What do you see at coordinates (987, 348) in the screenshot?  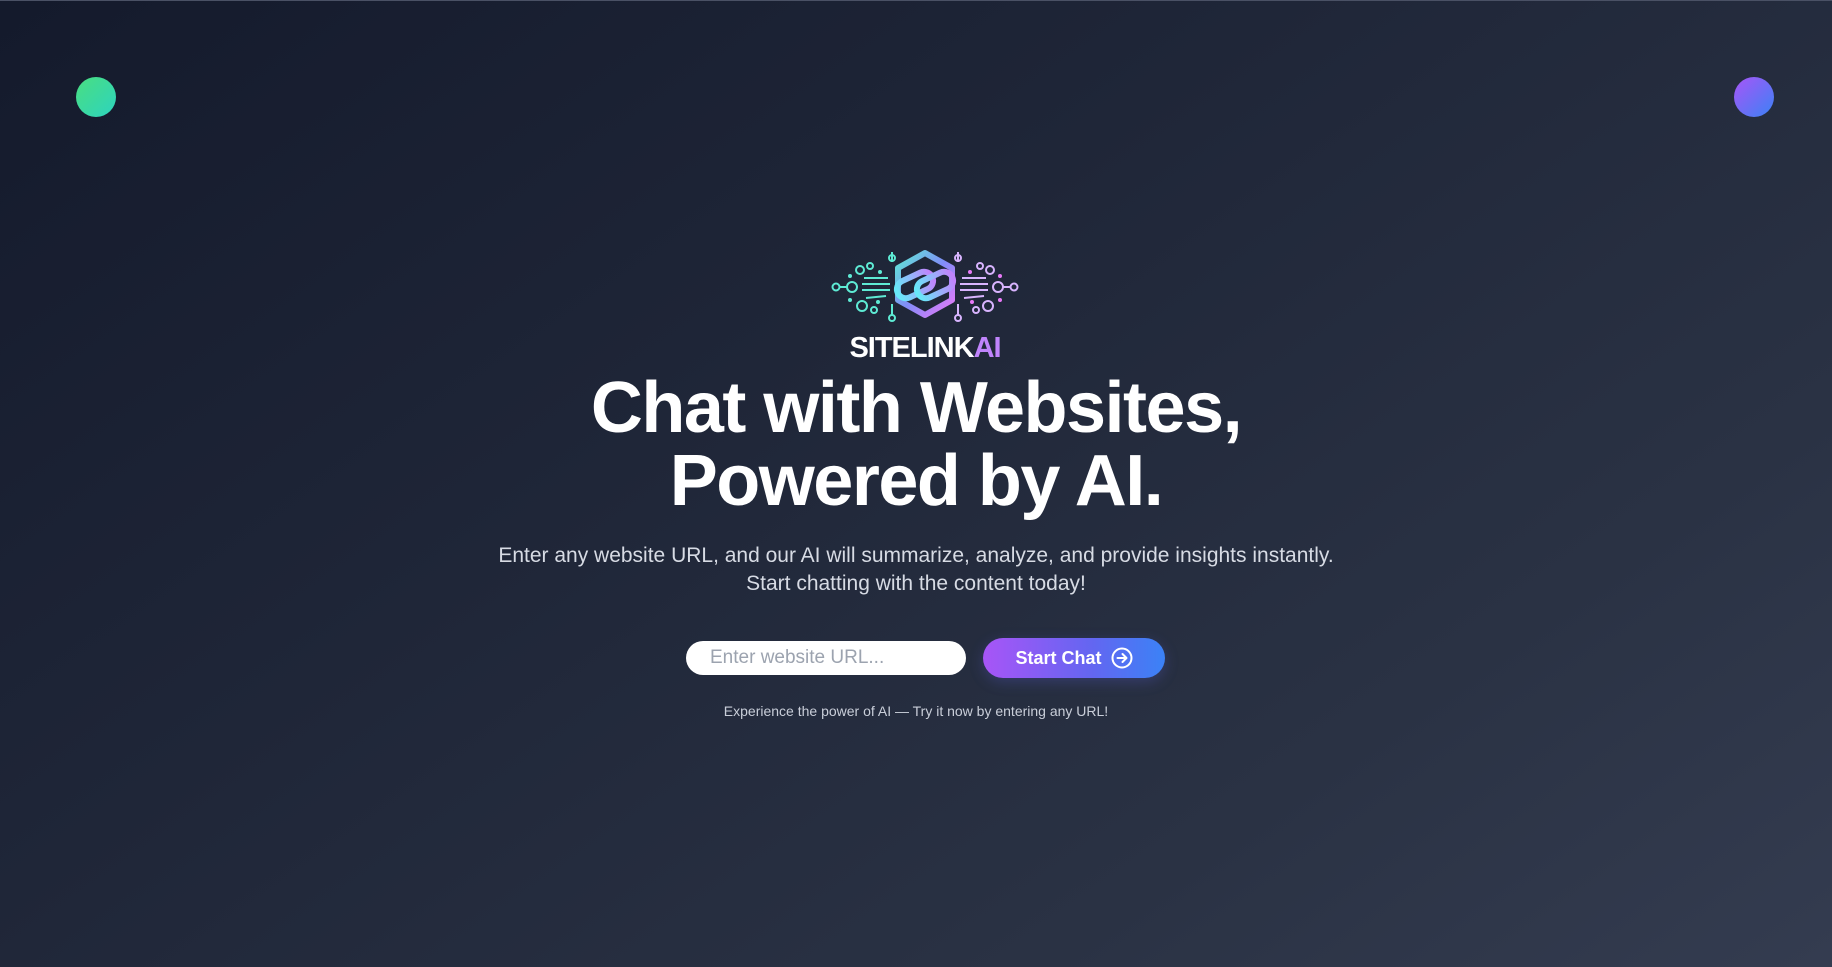 I see `logo-text-accent: AI` at bounding box center [987, 348].